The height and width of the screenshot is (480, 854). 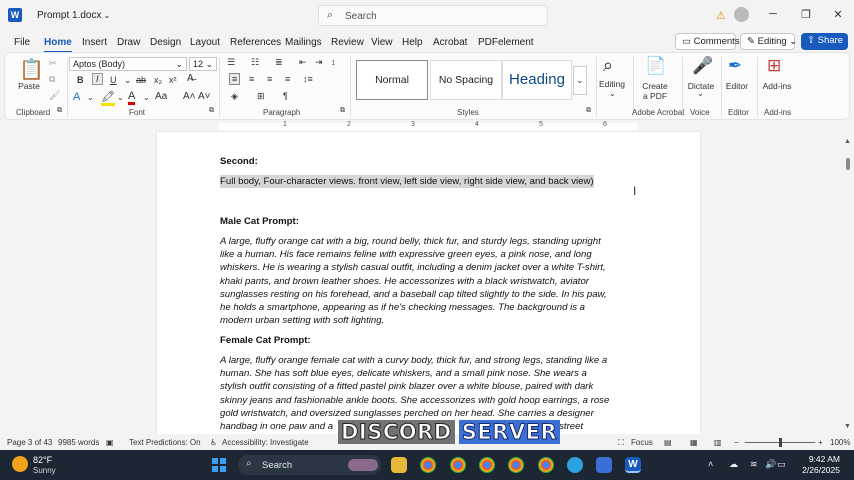 What do you see at coordinates (655, 91) in the screenshot?
I see `create-pdf-button: Create a PDF` at bounding box center [655, 91].